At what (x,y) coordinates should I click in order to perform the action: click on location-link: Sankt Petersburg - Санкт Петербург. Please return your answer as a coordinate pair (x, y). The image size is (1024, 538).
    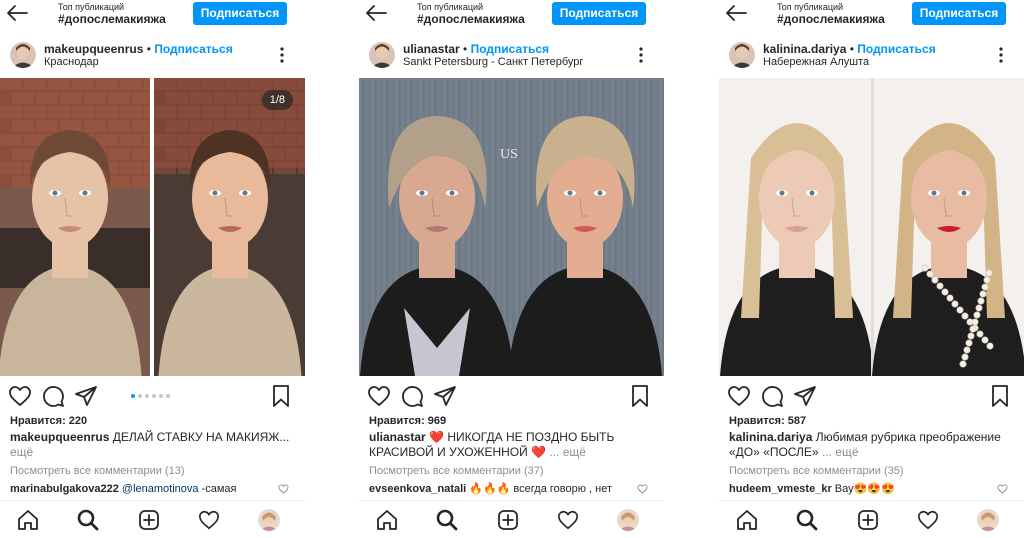
    Looking at the image, I should click on (493, 62).